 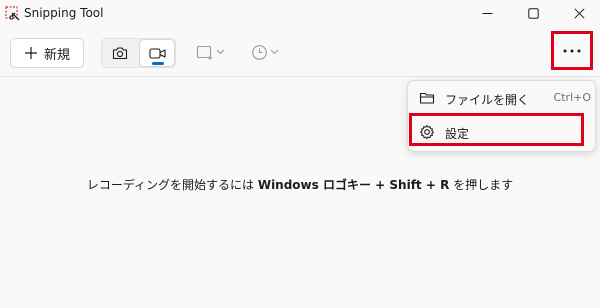 I want to click on folder-icon, so click(x=427, y=98).